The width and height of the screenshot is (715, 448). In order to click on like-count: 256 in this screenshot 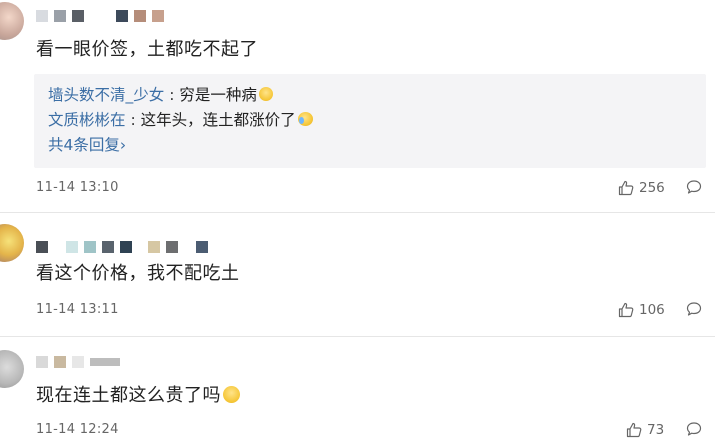, I will do `click(652, 188)`.